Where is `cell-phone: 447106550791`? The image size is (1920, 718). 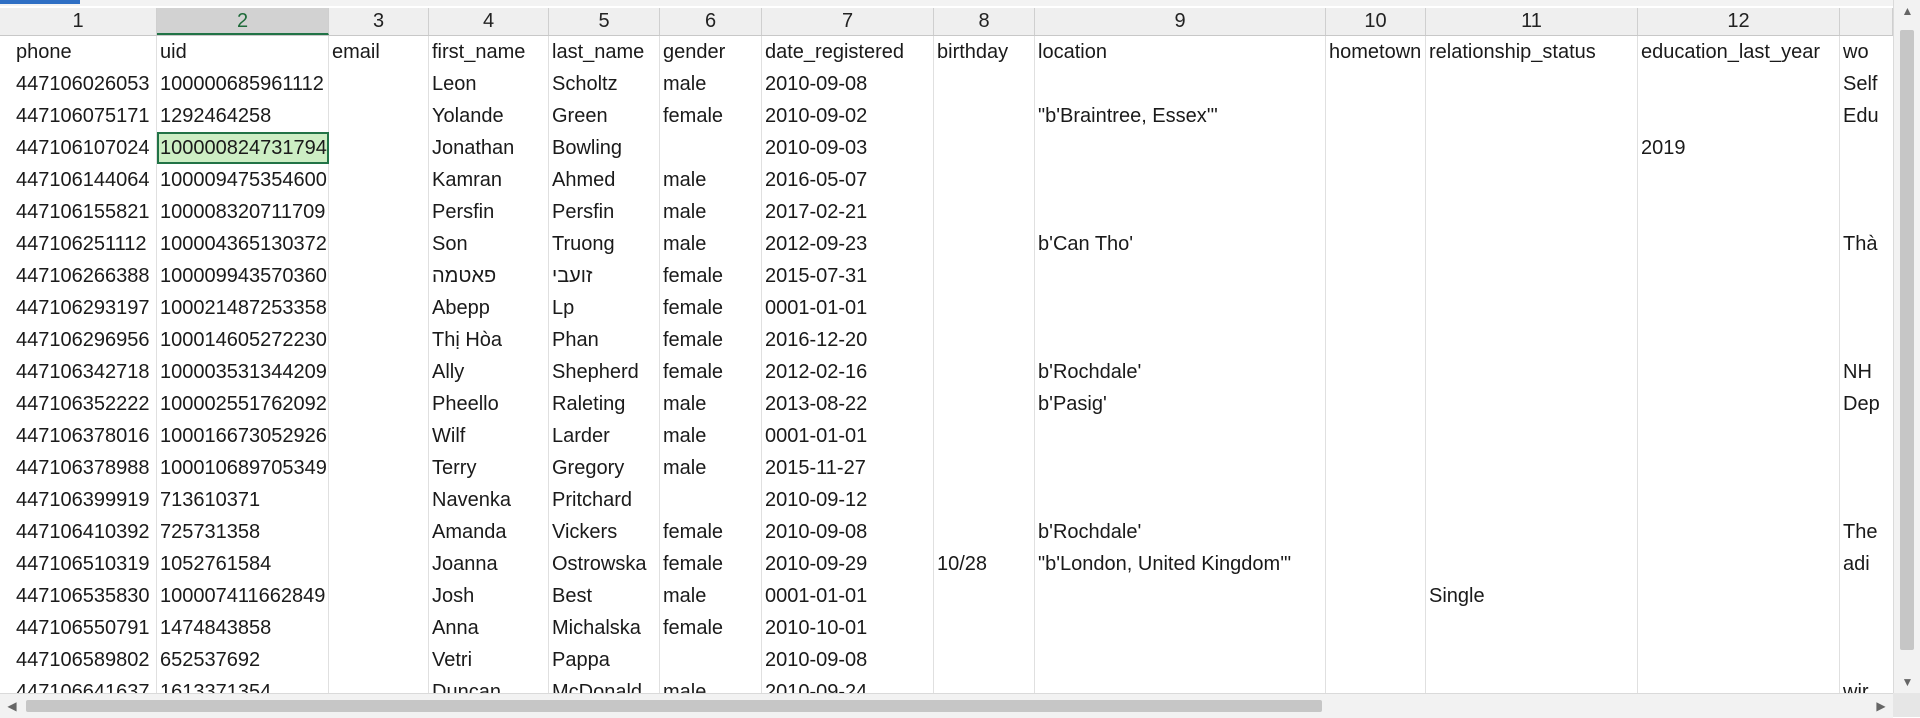 cell-phone: 447106550791 is located at coordinates (85, 628).